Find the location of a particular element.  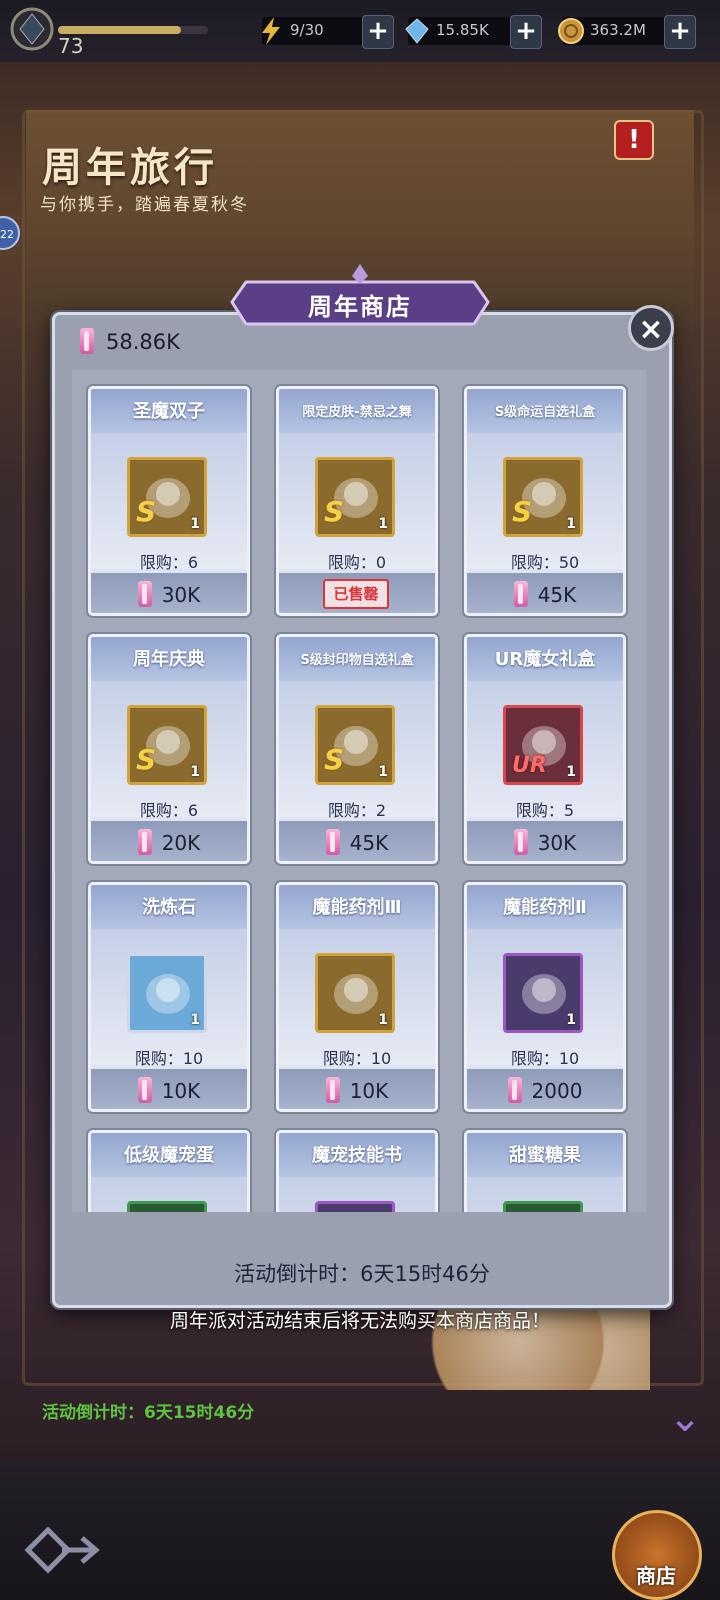

price-bar: 2000 is located at coordinates (545, 1089).